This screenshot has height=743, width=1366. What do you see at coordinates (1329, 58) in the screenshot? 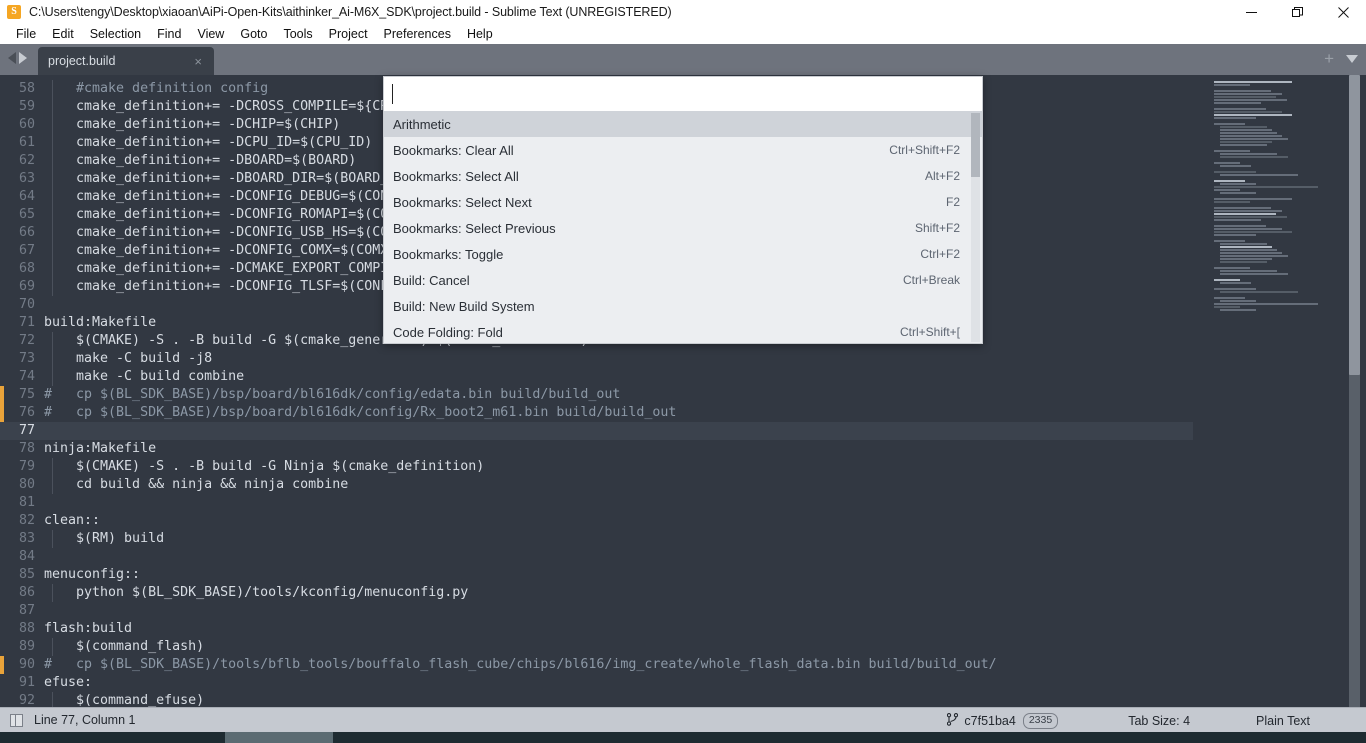
I see `new-tab-icon: +` at bounding box center [1329, 58].